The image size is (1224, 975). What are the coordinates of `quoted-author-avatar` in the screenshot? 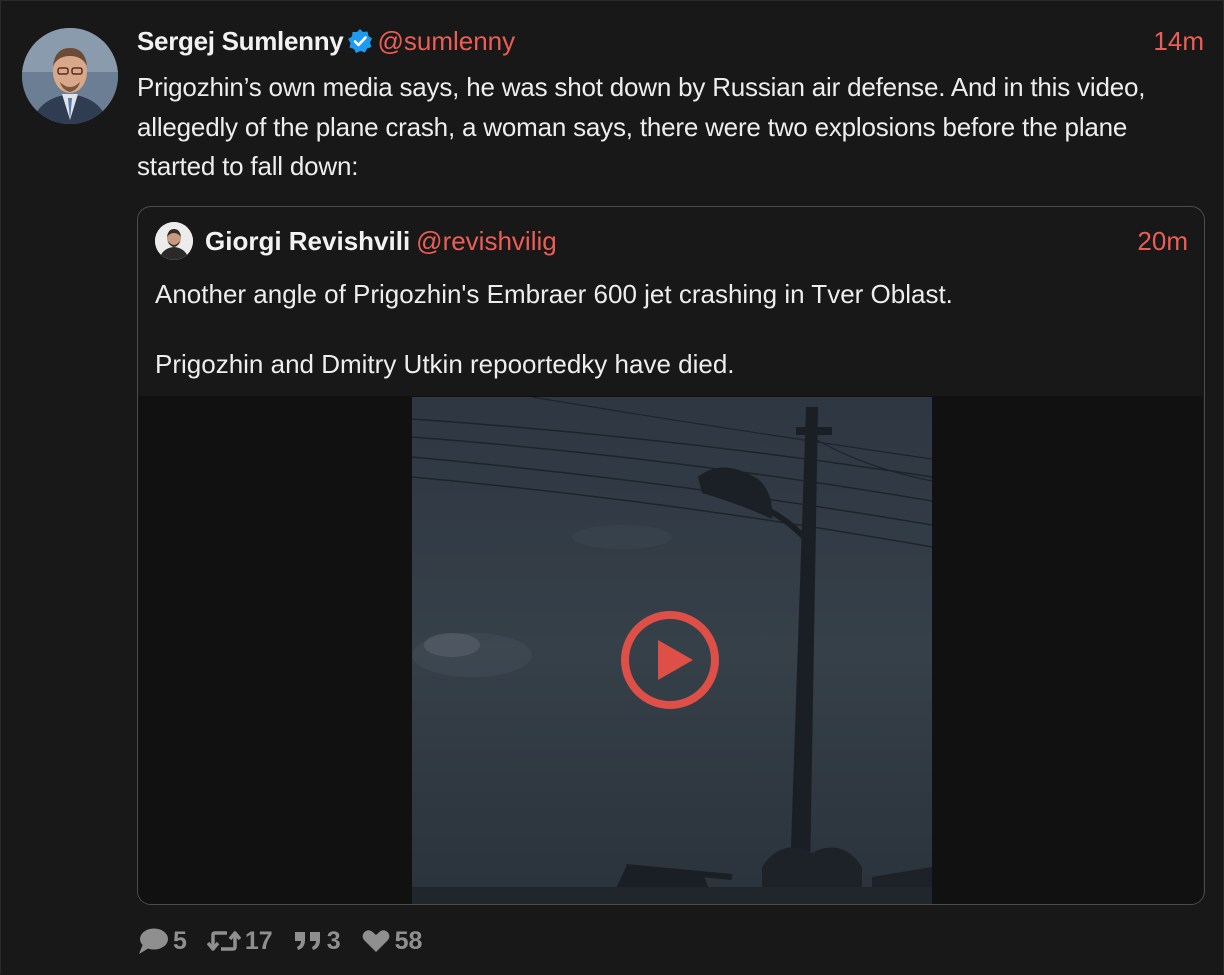 It's located at (174, 241).